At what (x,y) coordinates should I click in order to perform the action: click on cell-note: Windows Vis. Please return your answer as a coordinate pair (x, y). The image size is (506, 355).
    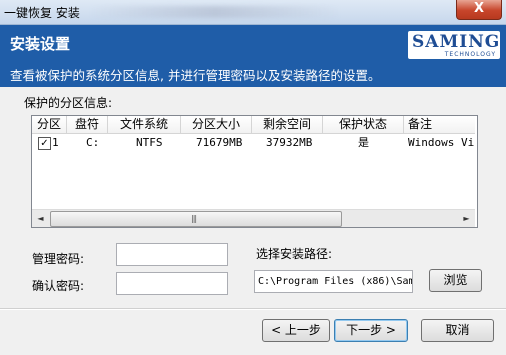
    Looking at the image, I should click on (441, 142).